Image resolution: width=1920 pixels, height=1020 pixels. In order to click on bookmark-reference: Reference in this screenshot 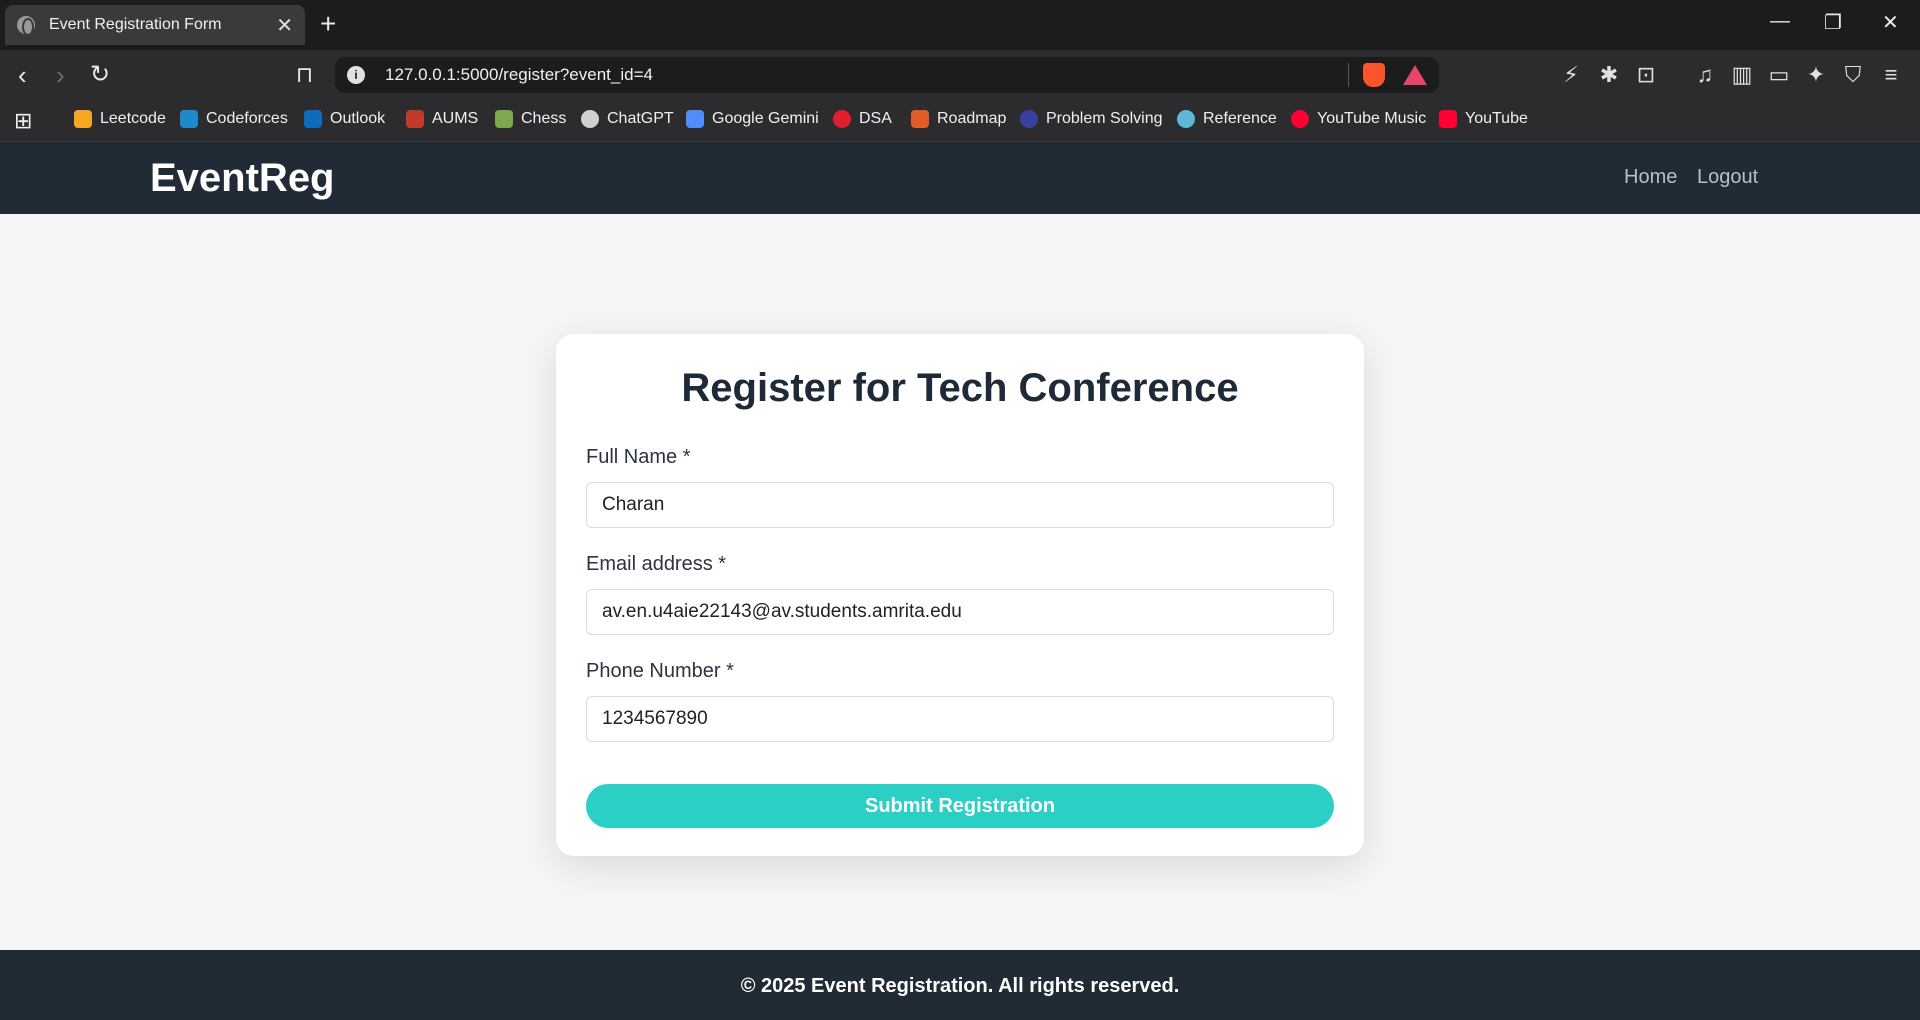, I will do `click(1227, 119)`.